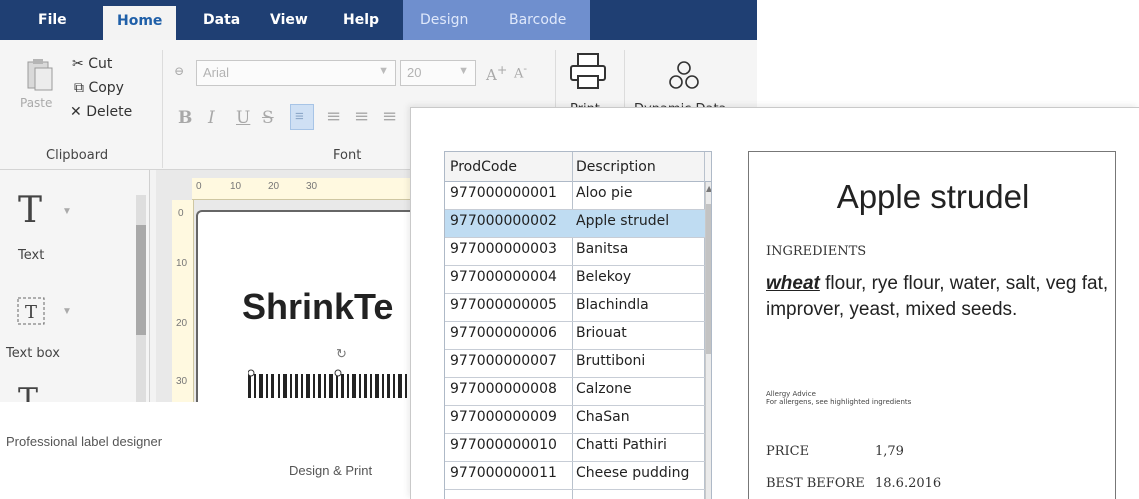  I want to click on cell-prodcode: 977000000006, so click(503, 333).